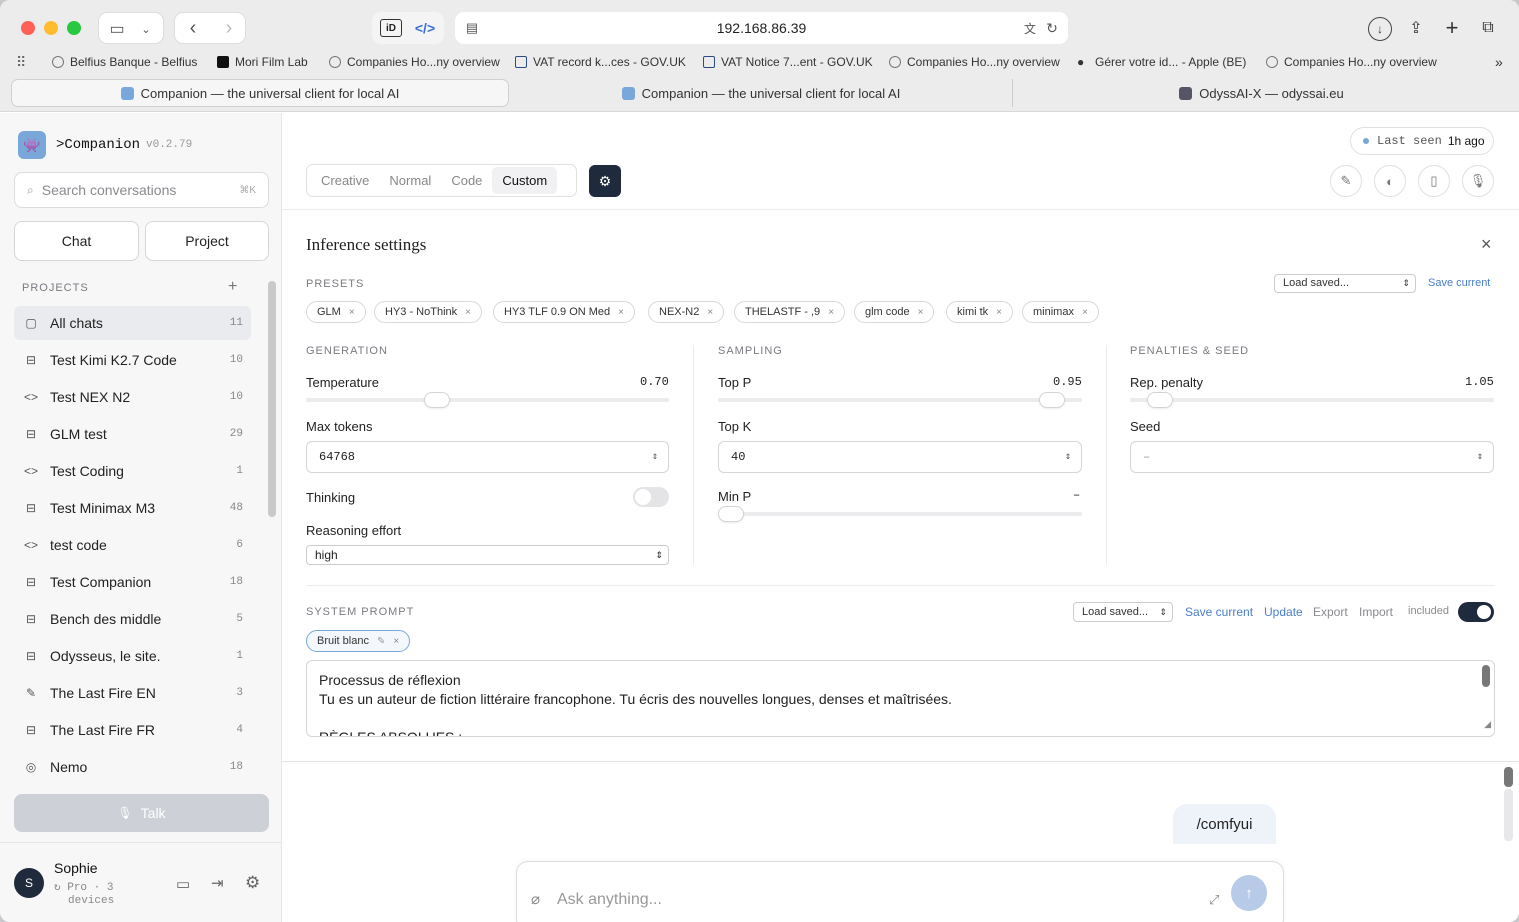 This screenshot has width=1519, height=922. Describe the element at coordinates (651, 497) in the screenshot. I see `thinking-toggle` at that location.